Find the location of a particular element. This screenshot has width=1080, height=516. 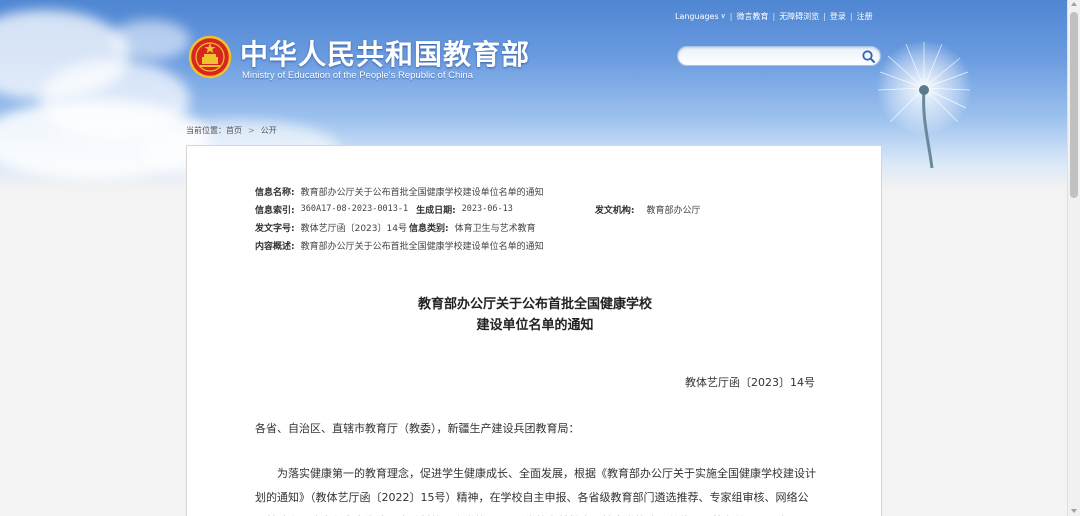

meta-label: 信息索引: is located at coordinates (275, 210).